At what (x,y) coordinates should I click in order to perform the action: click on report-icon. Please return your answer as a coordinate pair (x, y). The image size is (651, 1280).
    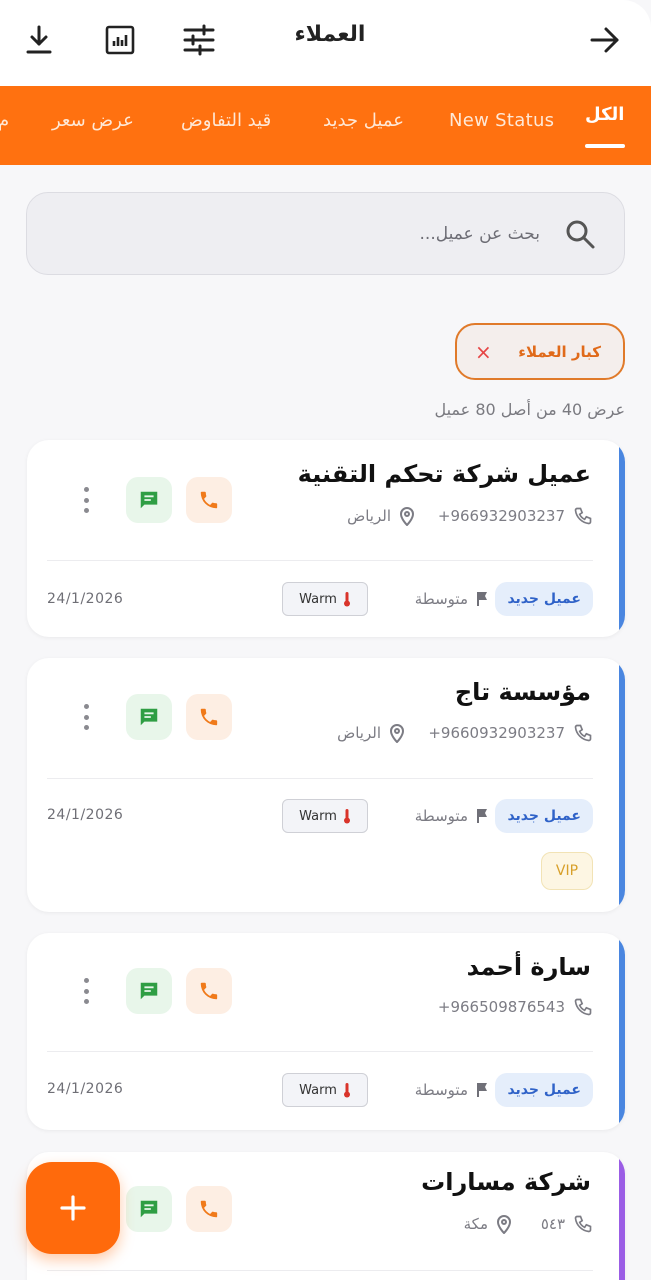
    Looking at the image, I should click on (120, 40).